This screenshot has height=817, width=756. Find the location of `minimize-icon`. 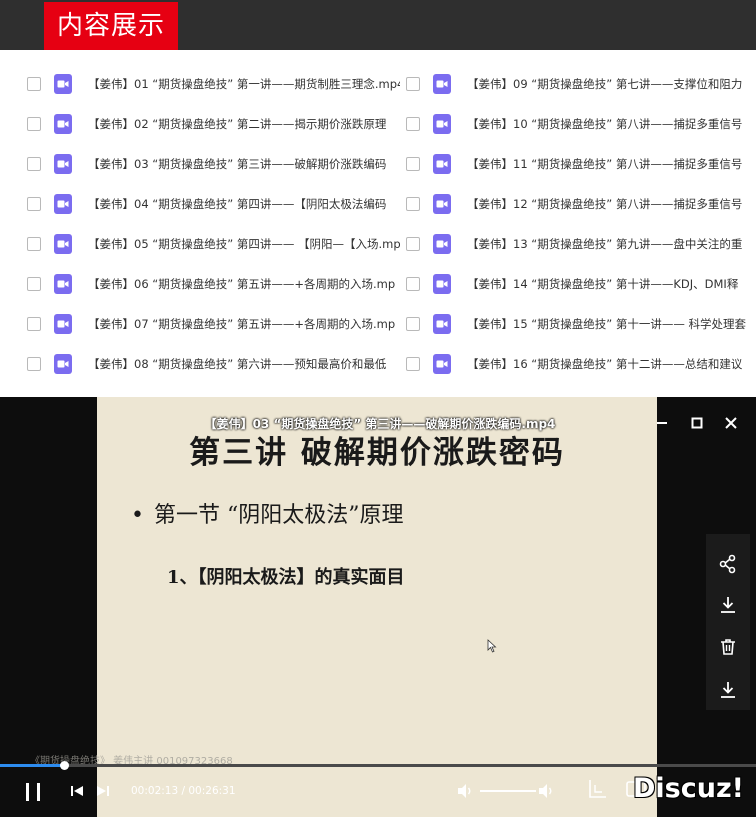

minimize-icon is located at coordinates (662, 423).